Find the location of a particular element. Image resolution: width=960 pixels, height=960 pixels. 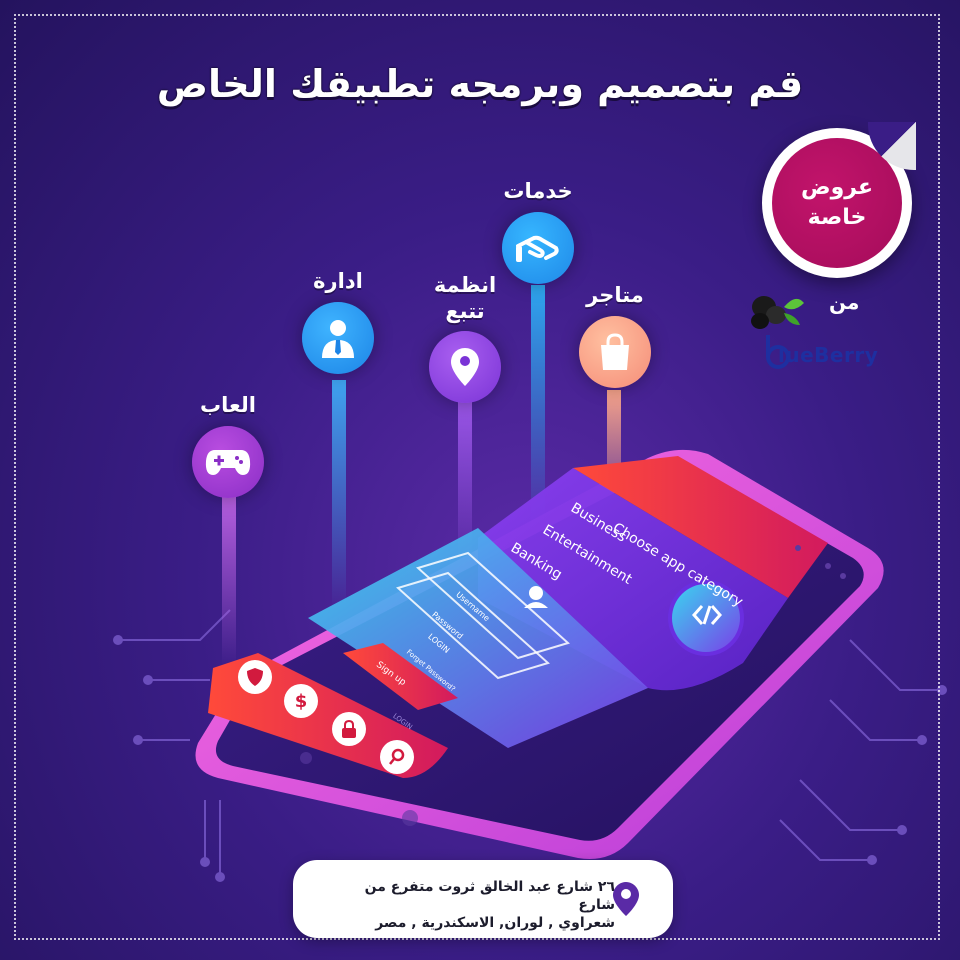

address-line-2: شعراوي , لوران, الاسكندرية , مصر is located at coordinates (495, 923).